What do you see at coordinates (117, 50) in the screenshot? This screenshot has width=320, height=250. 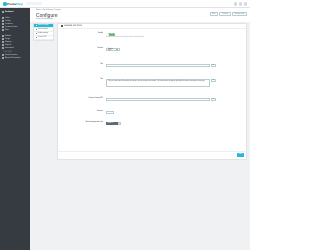 I see `chevron-down-icon` at bounding box center [117, 50].